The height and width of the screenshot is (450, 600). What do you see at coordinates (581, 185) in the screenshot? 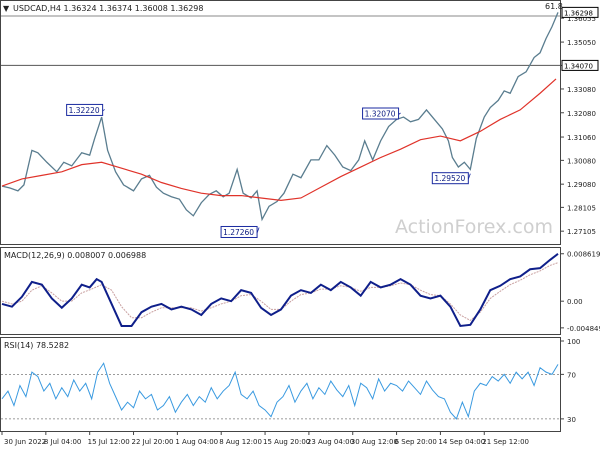
I see `price-tick-label: 1.29080` at bounding box center [581, 185].